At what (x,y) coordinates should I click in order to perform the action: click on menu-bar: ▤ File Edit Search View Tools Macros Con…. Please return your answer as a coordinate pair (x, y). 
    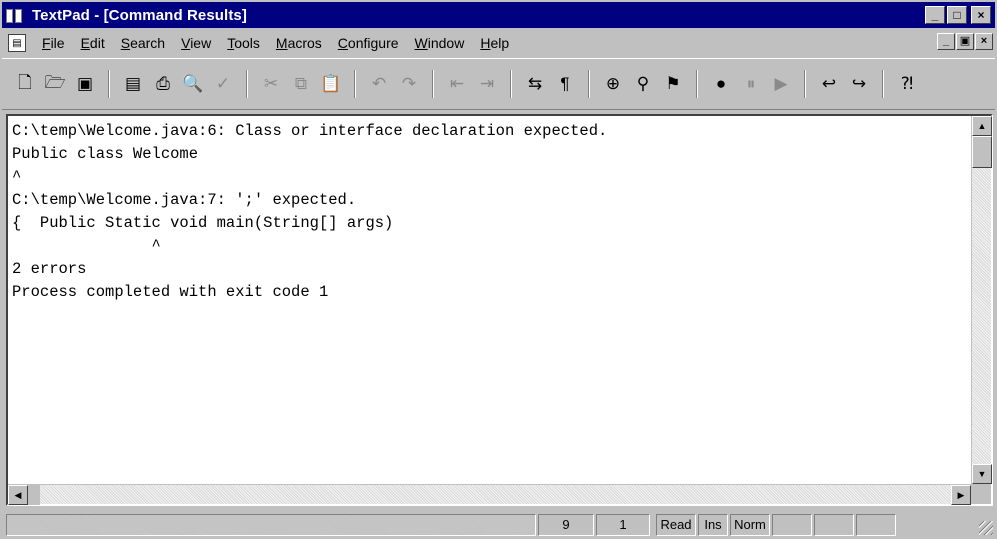
    Looking at the image, I should click on (498, 43).